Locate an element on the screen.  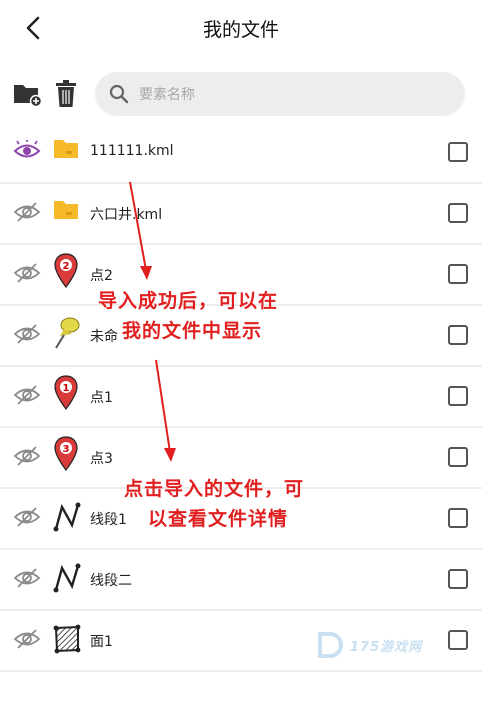
page-title: 我的文件 is located at coordinates (240, 30).